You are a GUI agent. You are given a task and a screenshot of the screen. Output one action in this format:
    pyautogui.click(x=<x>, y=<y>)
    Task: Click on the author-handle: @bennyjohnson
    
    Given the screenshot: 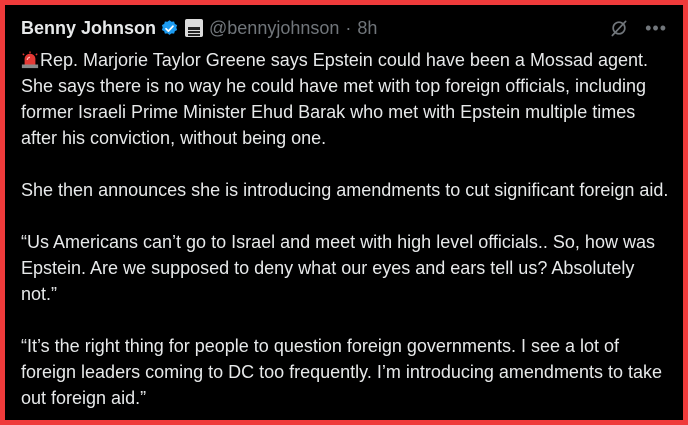 What is the action you would take?
    pyautogui.click(x=274, y=28)
    